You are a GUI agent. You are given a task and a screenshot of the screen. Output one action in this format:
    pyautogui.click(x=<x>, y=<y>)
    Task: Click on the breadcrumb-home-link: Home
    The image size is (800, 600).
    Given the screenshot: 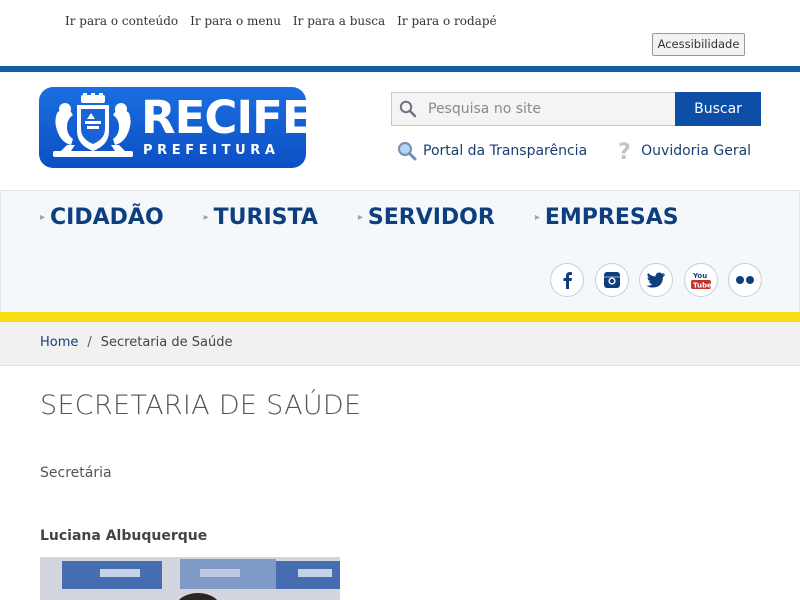 What is the action you would take?
    pyautogui.click(x=59, y=342)
    